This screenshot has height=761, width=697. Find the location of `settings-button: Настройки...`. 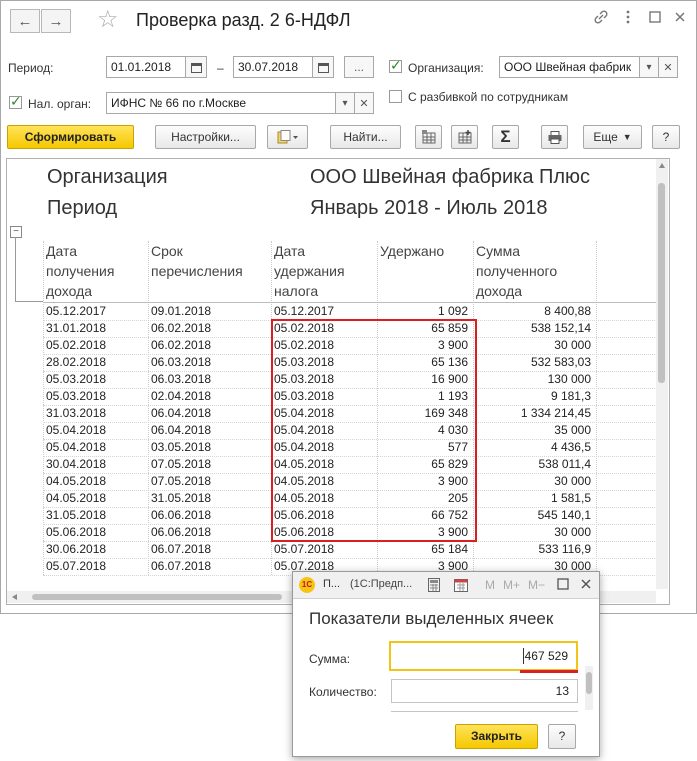

settings-button: Настройки... is located at coordinates (205, 137).